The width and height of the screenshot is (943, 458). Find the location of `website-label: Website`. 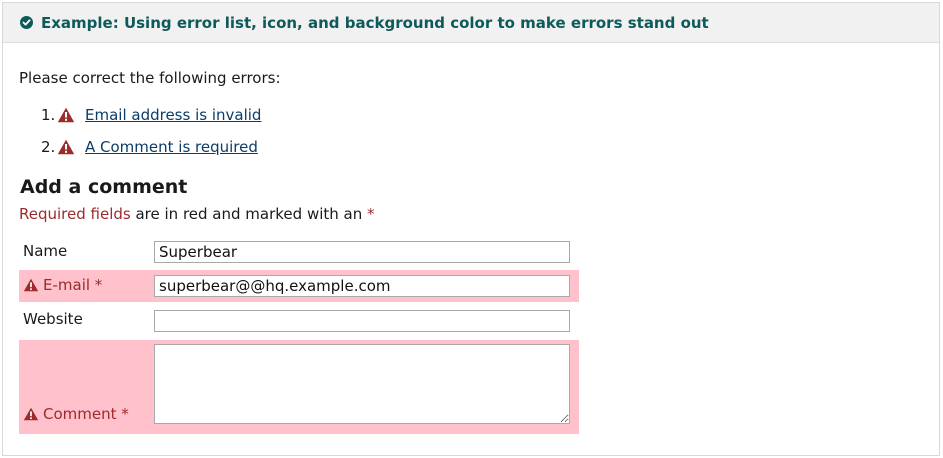

website-label: Website is located at coordinates (53, 319).